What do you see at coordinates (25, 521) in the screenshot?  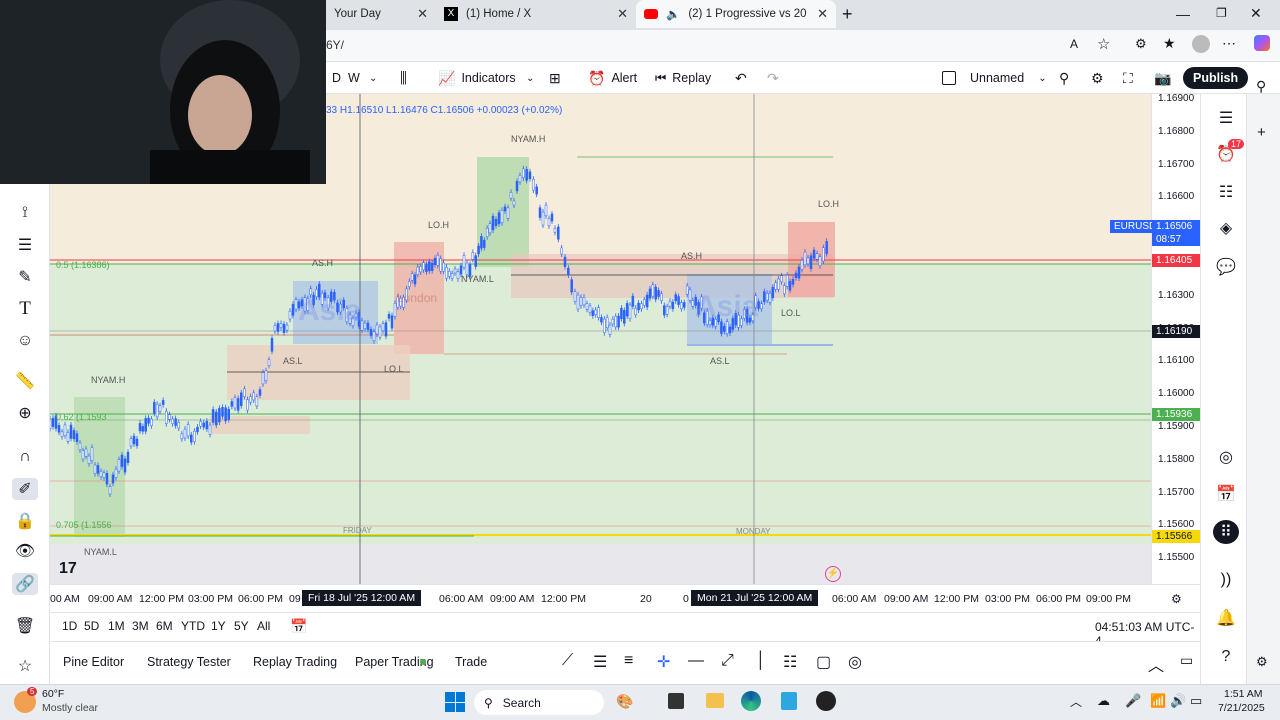 I see `lock-icon: 🔒` at bounding box center [25, 521].